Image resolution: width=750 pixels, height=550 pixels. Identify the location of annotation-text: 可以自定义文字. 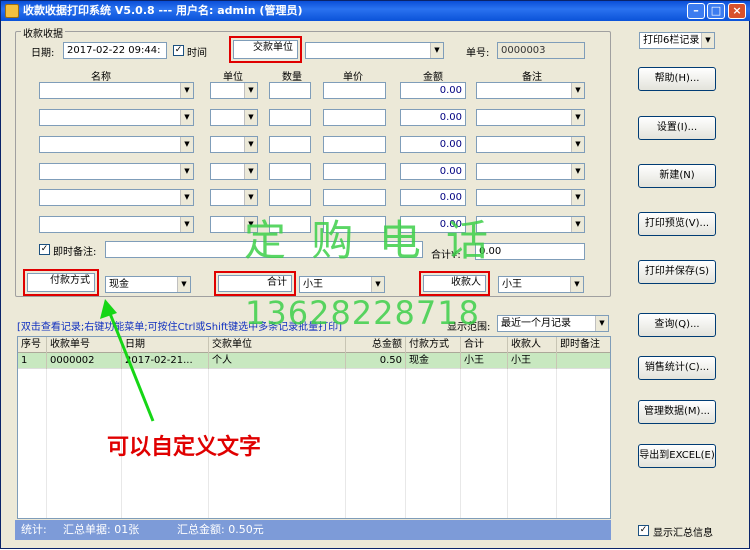
(184, 447).